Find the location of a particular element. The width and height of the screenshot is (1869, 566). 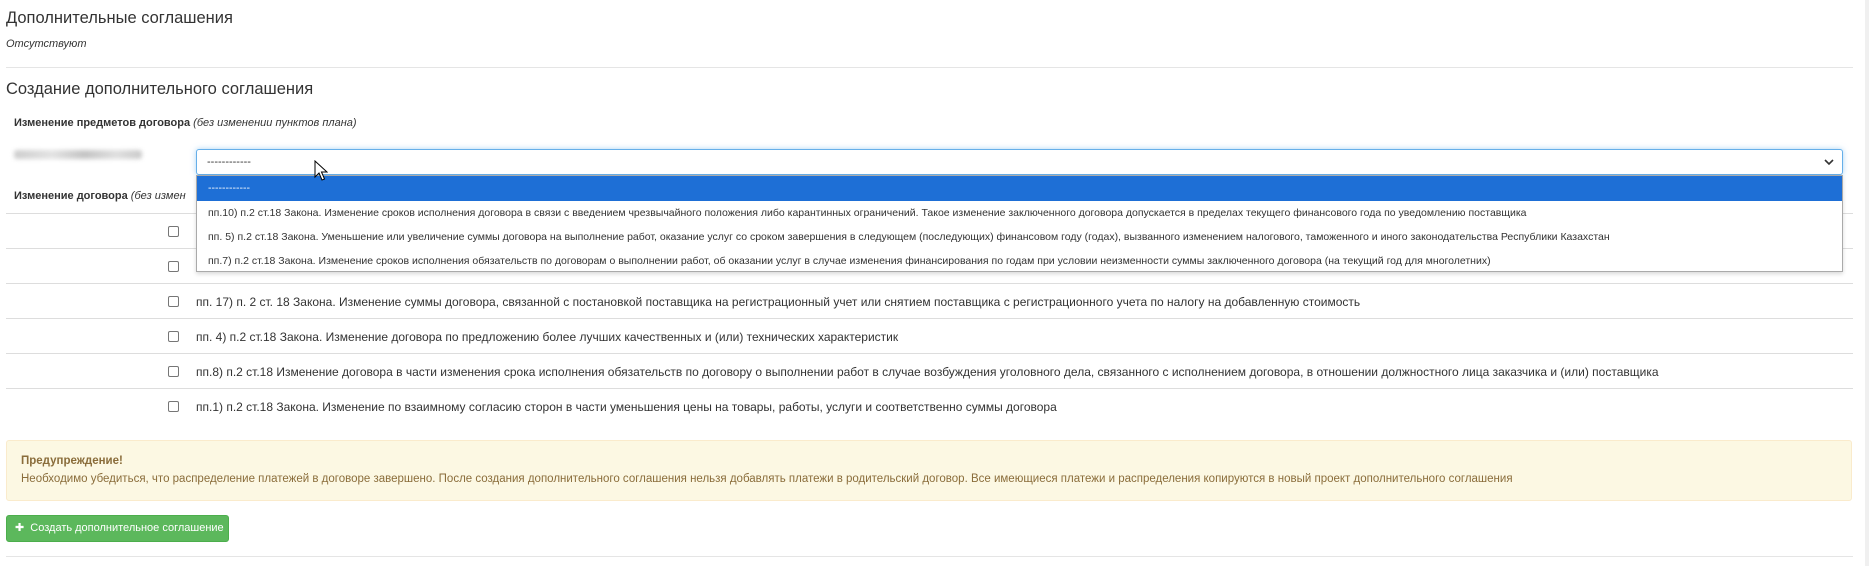

contract-change-label-text: Изменение договора is located at coordinates (71, 196).